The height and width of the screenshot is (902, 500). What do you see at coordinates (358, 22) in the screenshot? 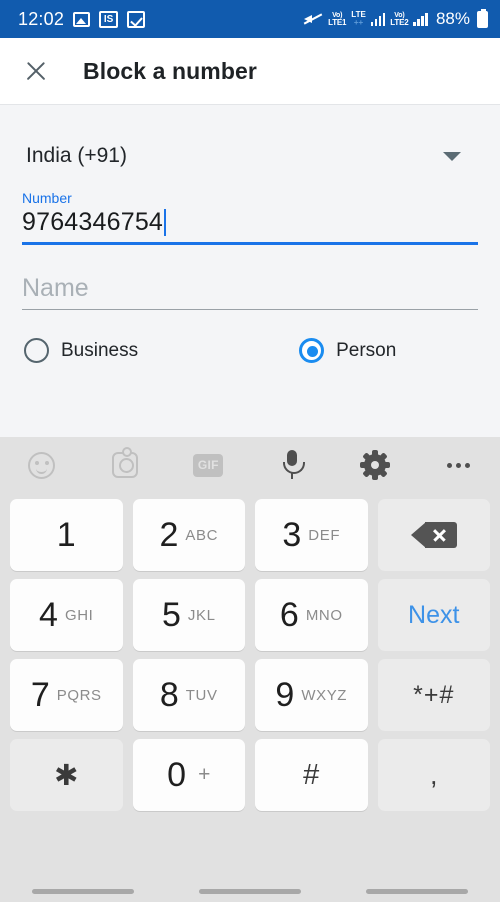
I see `lte-plus-label: ++` at bounding box center [358, 22].